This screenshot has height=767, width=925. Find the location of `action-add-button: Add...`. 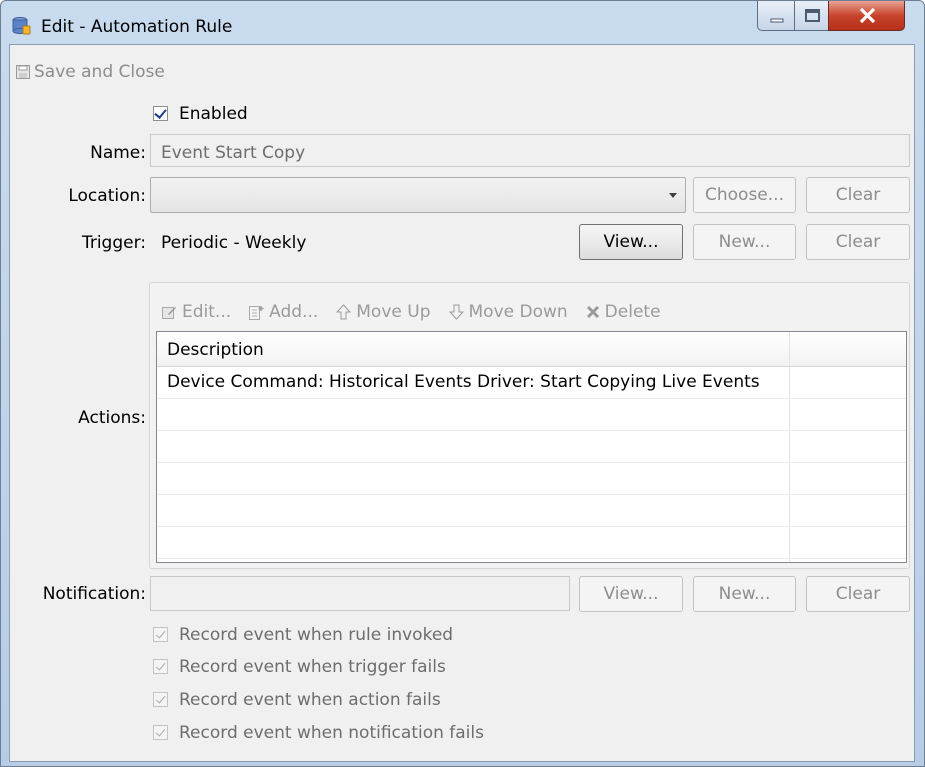

action-add-button: Add... is located at coordinates (283, 312).